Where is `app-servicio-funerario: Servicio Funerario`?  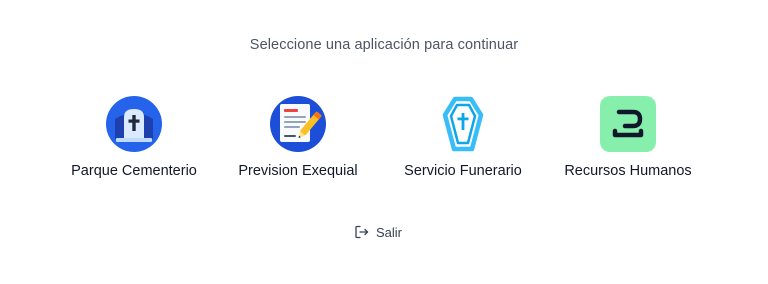
app-servicio-funerario: Servicio Funerario is located at coordinates (463, 137).